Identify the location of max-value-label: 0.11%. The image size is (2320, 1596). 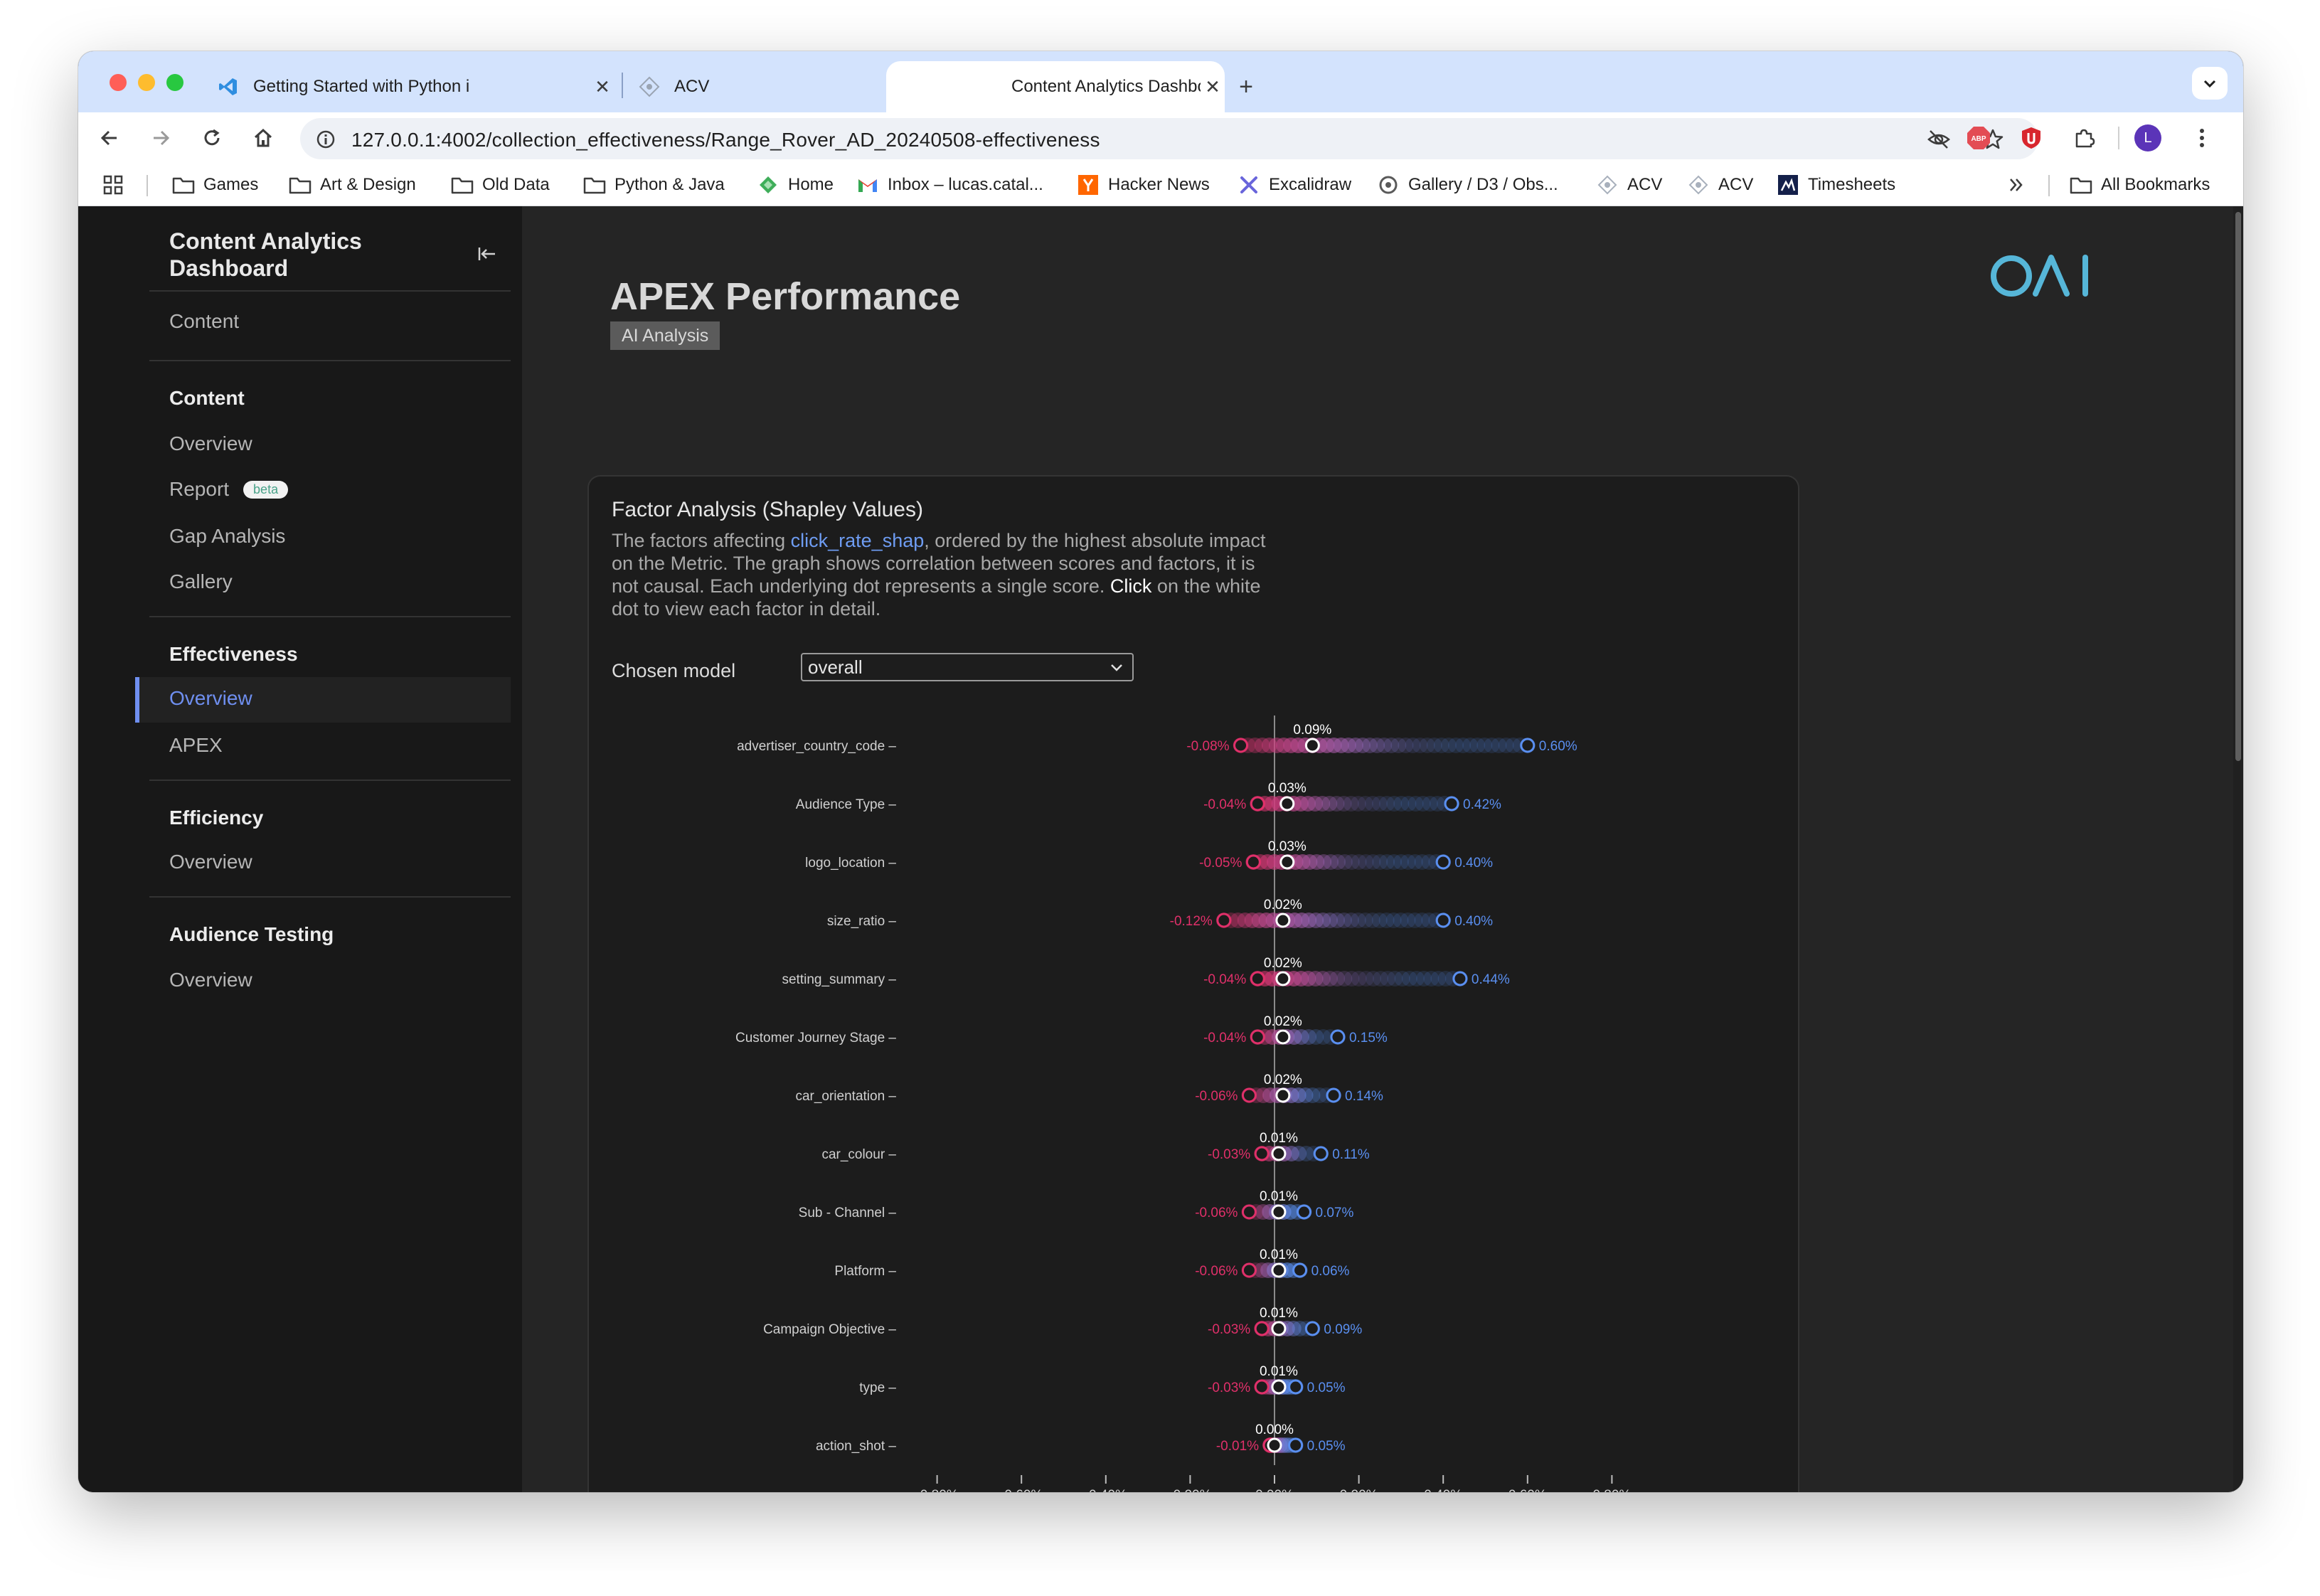
(1351, 1154).